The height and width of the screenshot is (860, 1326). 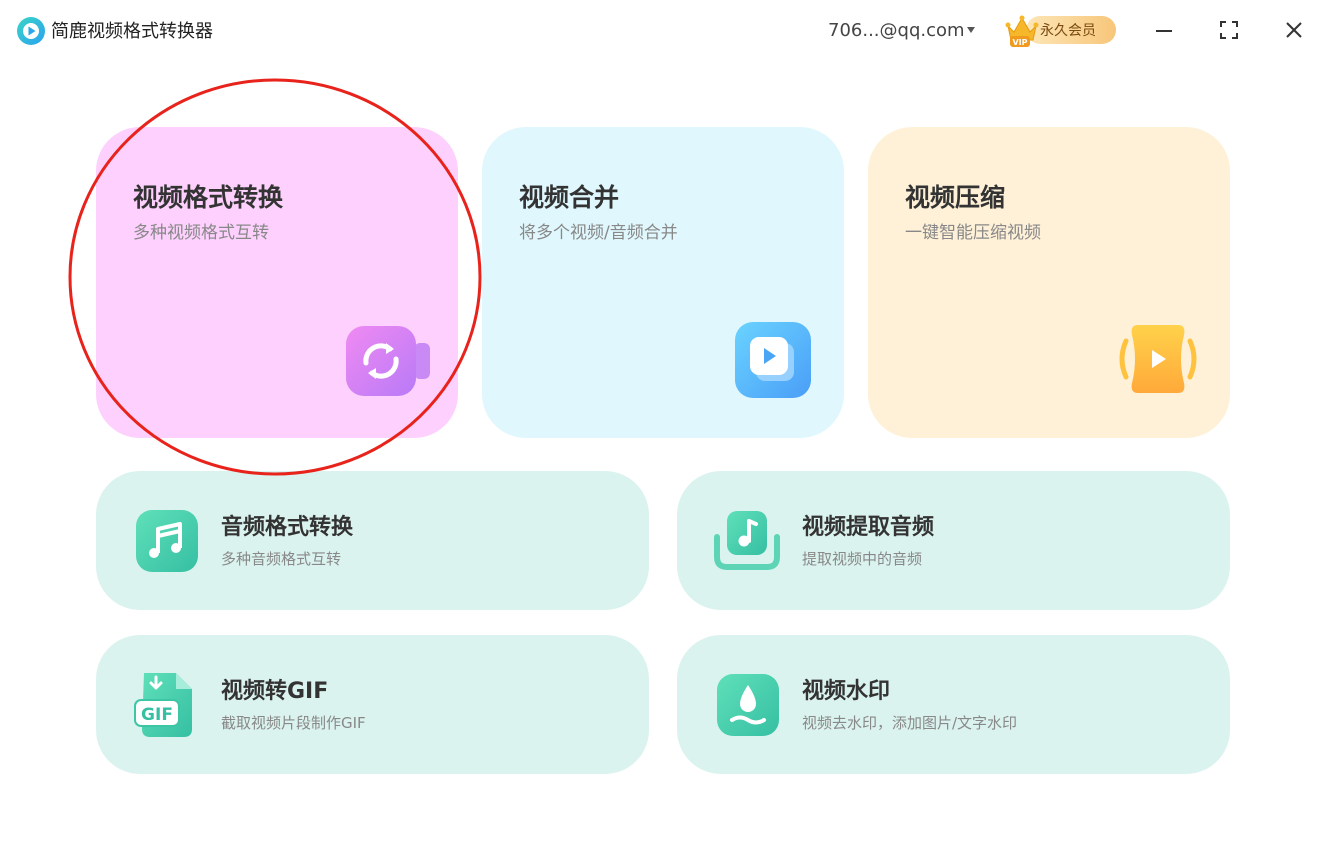 I want to click on crown-icon: VIP, so click(x=1022, y=31).